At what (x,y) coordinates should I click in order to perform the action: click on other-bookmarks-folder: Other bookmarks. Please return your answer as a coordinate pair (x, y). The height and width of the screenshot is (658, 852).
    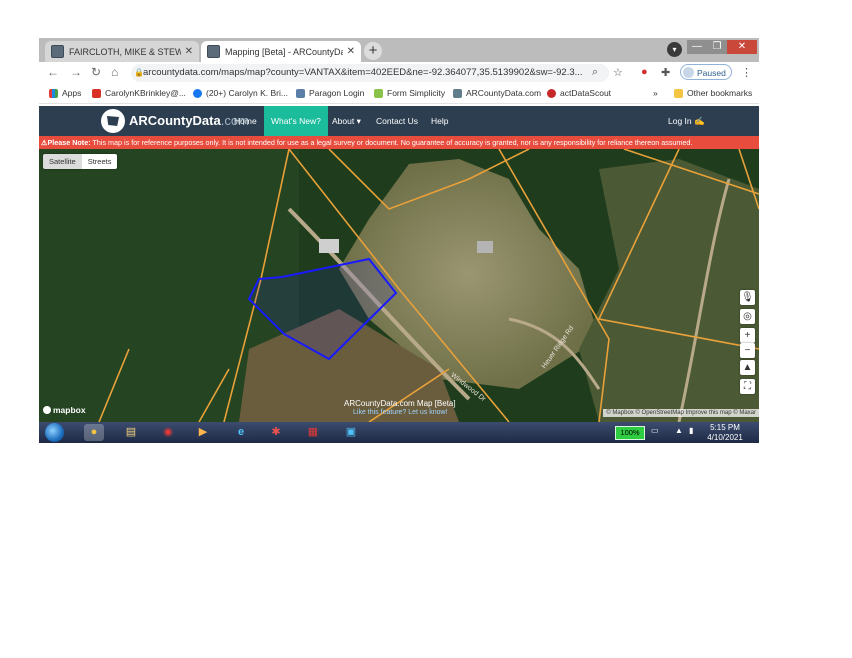
    Looking at the image, I should click on (713, 93).